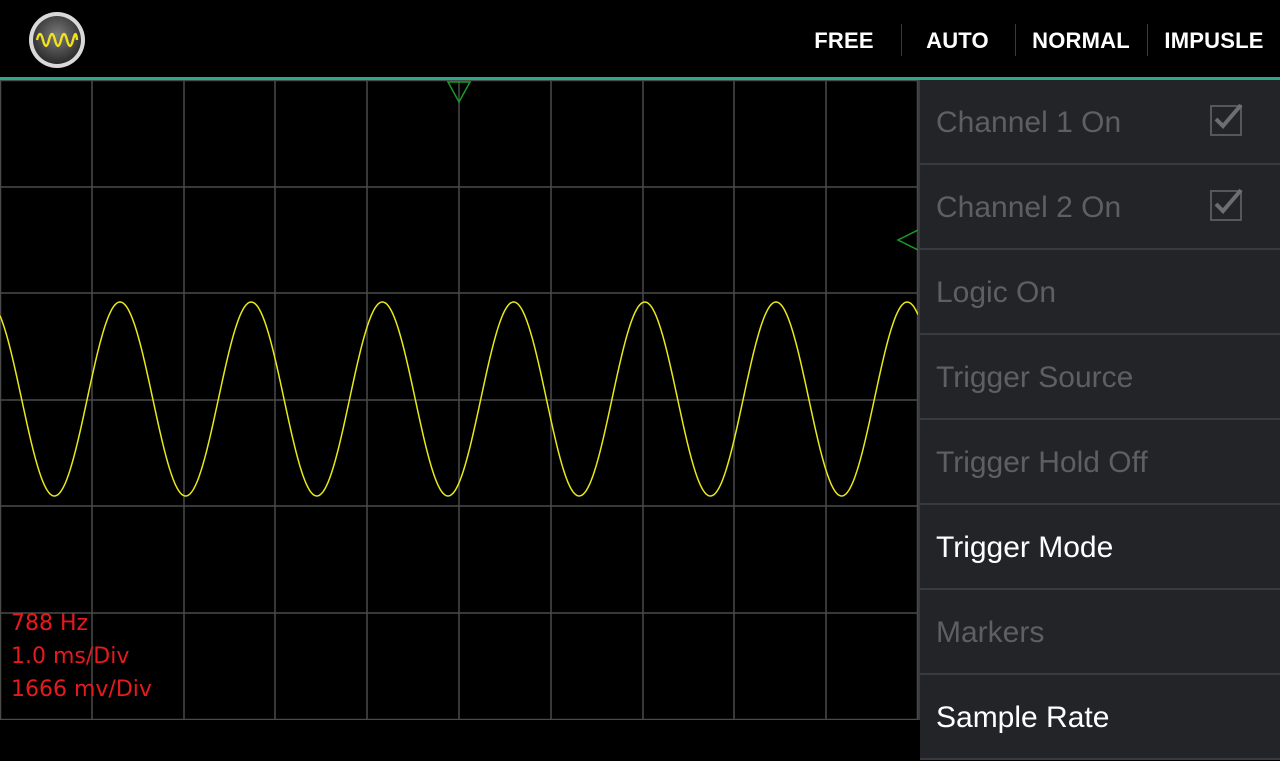 This screenshot has height=761, width=1280. What do you see at coordinates (1214, 38) in the screenshot?
I see `mode-impulse-button: IMPUSLE` at bounding box center [1214, 38].